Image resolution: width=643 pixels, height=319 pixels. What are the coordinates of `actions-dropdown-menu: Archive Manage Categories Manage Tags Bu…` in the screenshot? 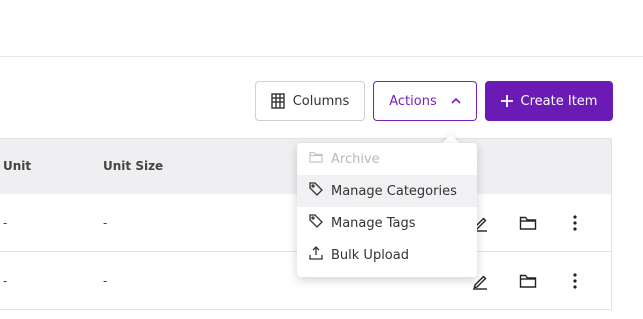 It's located at (387, 210).